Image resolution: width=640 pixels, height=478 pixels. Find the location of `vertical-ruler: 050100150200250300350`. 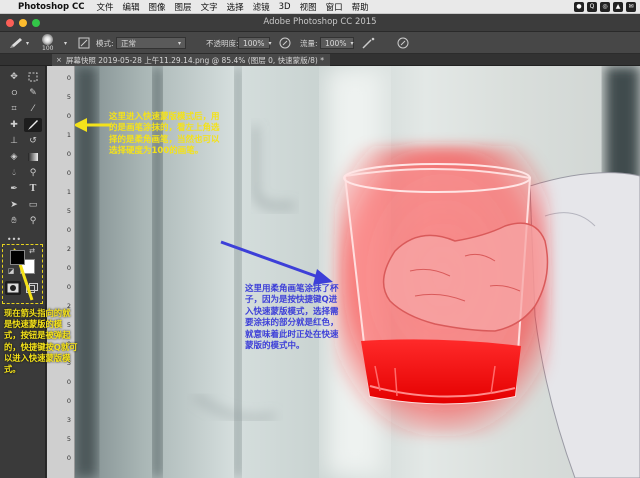

vertical-ruler: 050100150200250300350 is located at coordinates (61, 272).